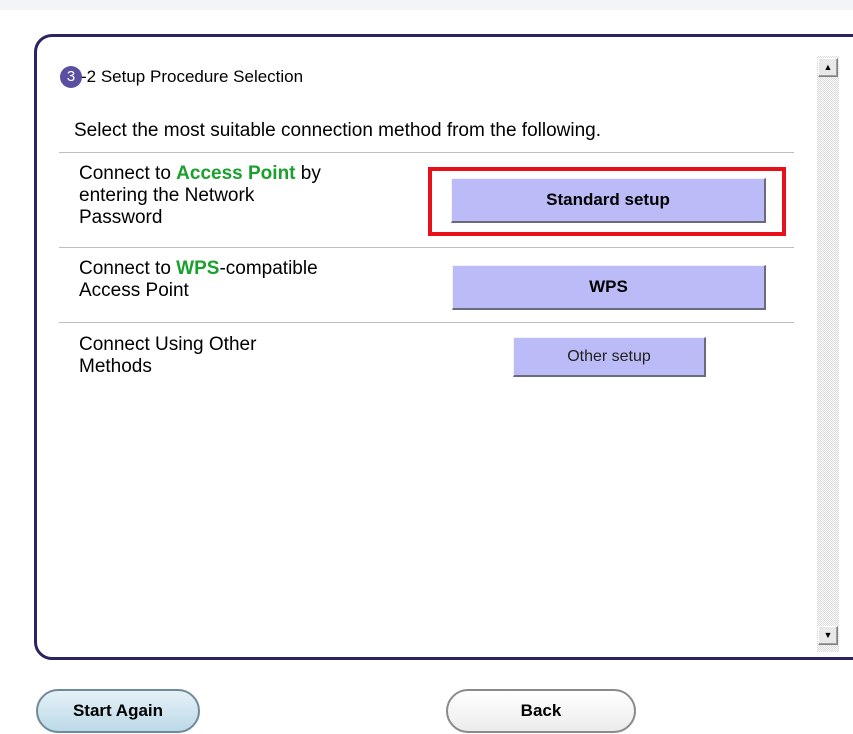 The width and height of the screenshot is (853, 734). I want to click on arrow-up-icon: ▲, so click(828, 67).